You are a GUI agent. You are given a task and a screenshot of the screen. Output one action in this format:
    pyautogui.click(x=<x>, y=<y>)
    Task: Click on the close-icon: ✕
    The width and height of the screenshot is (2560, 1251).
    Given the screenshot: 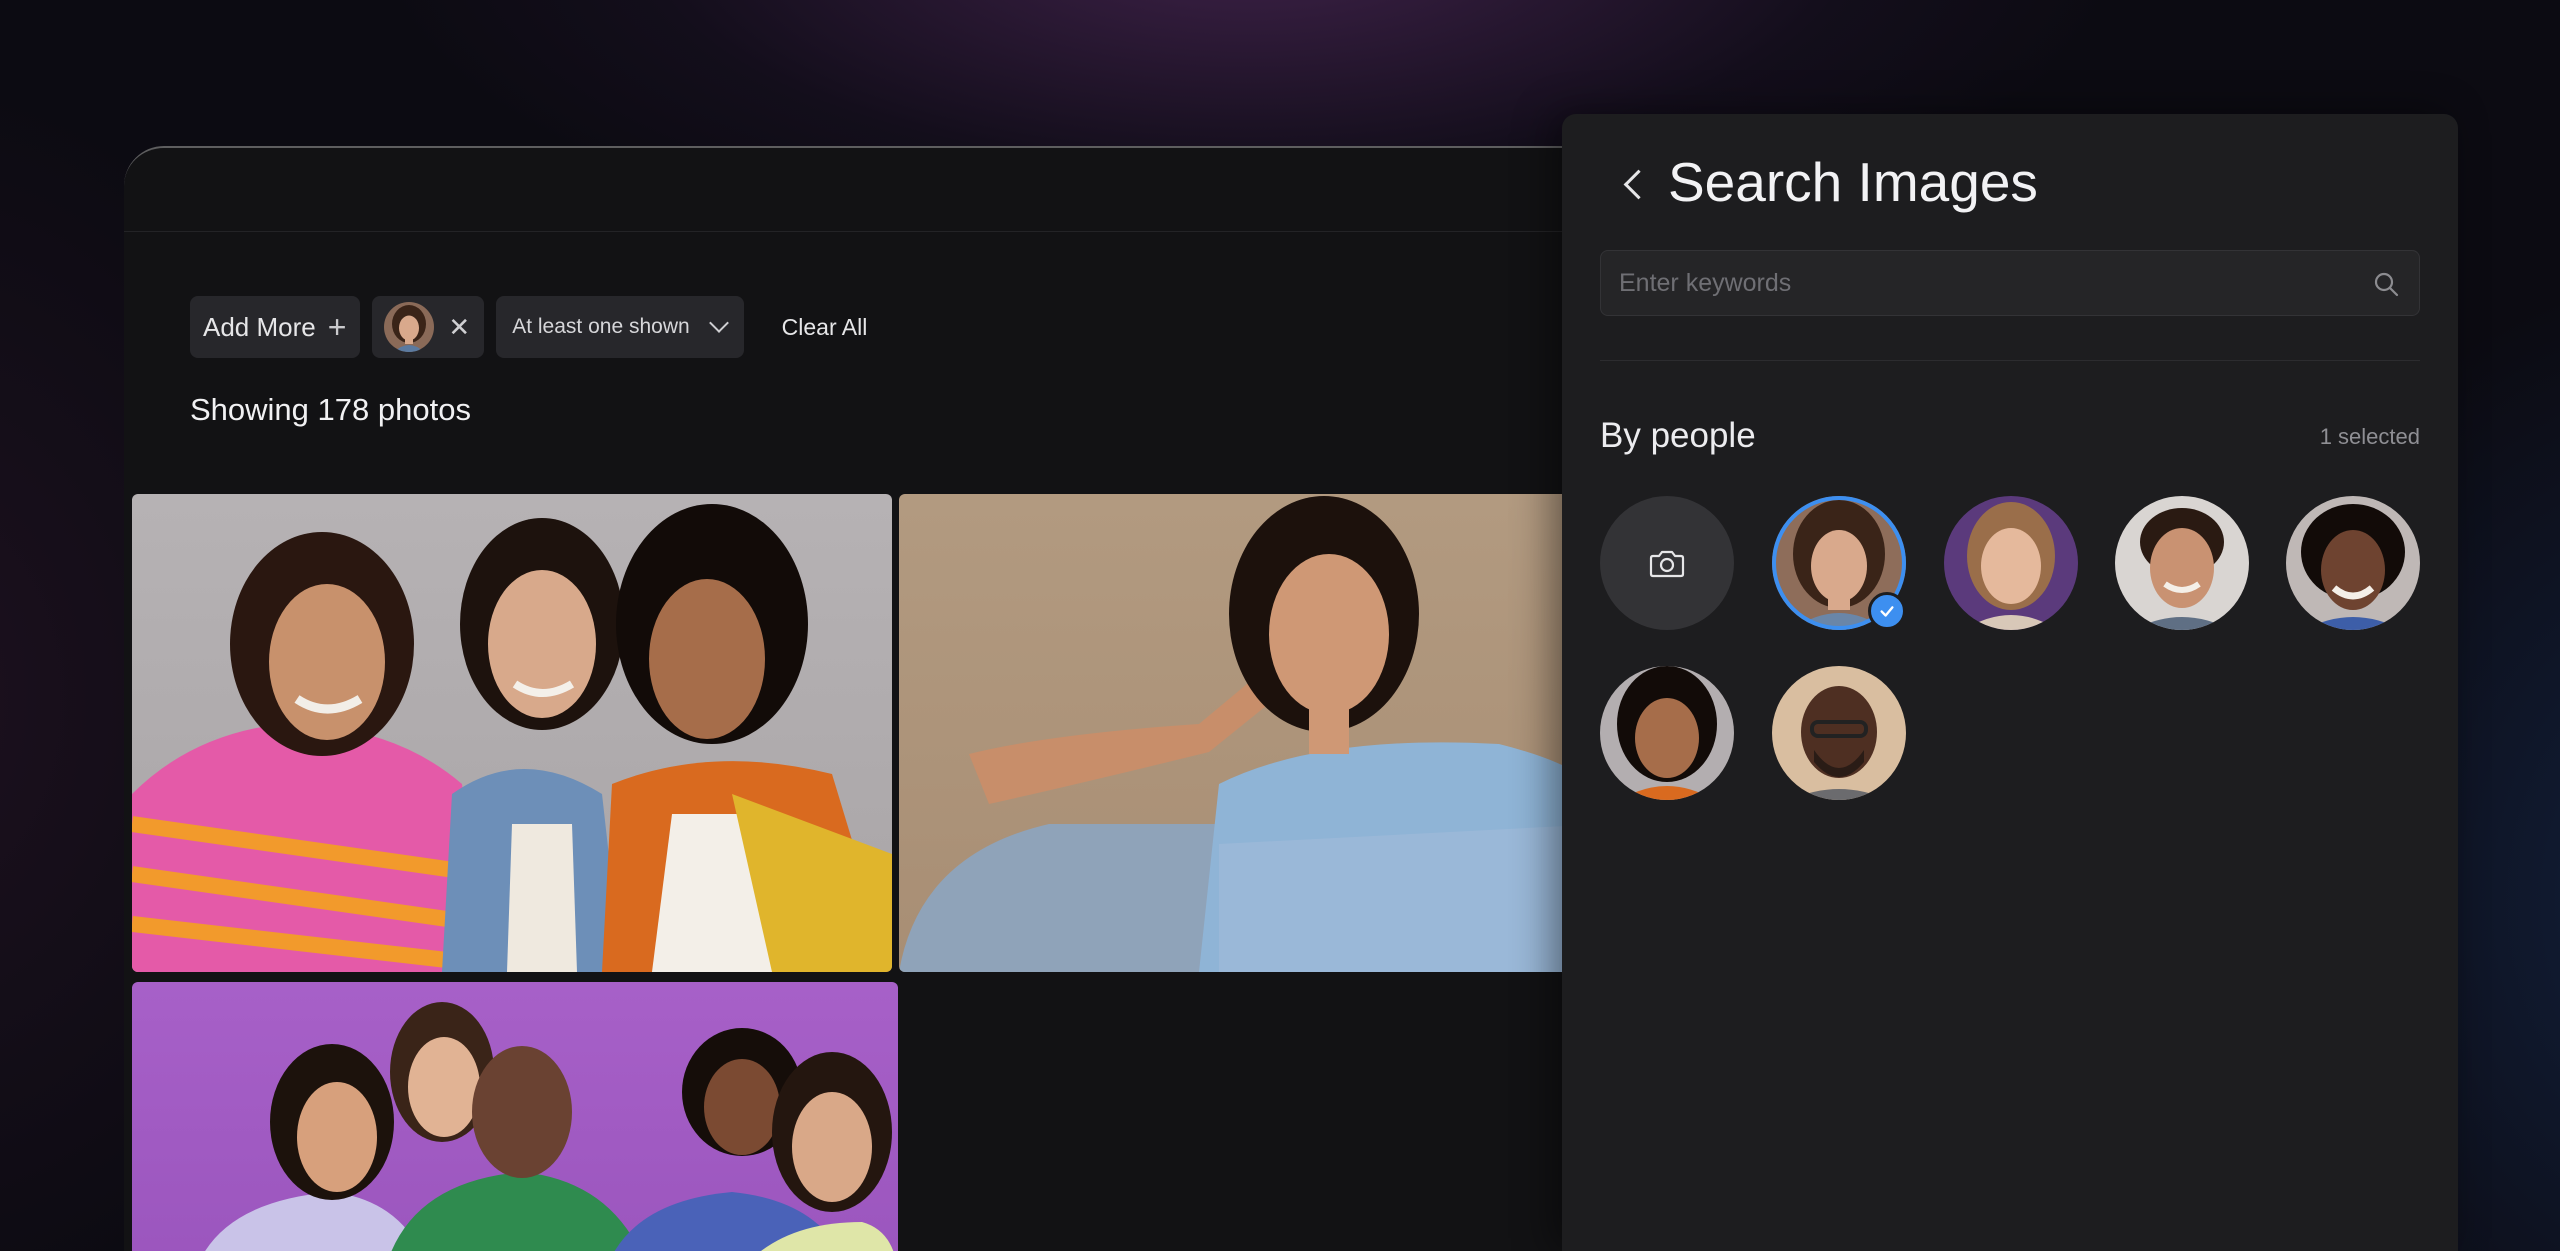 What is the action you would take?
    pyautogui.click(x=459, y=327)
    